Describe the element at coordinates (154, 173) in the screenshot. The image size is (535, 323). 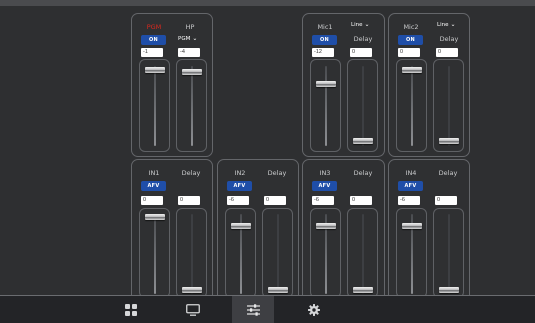
I see `in1-title: IN1` at that location.